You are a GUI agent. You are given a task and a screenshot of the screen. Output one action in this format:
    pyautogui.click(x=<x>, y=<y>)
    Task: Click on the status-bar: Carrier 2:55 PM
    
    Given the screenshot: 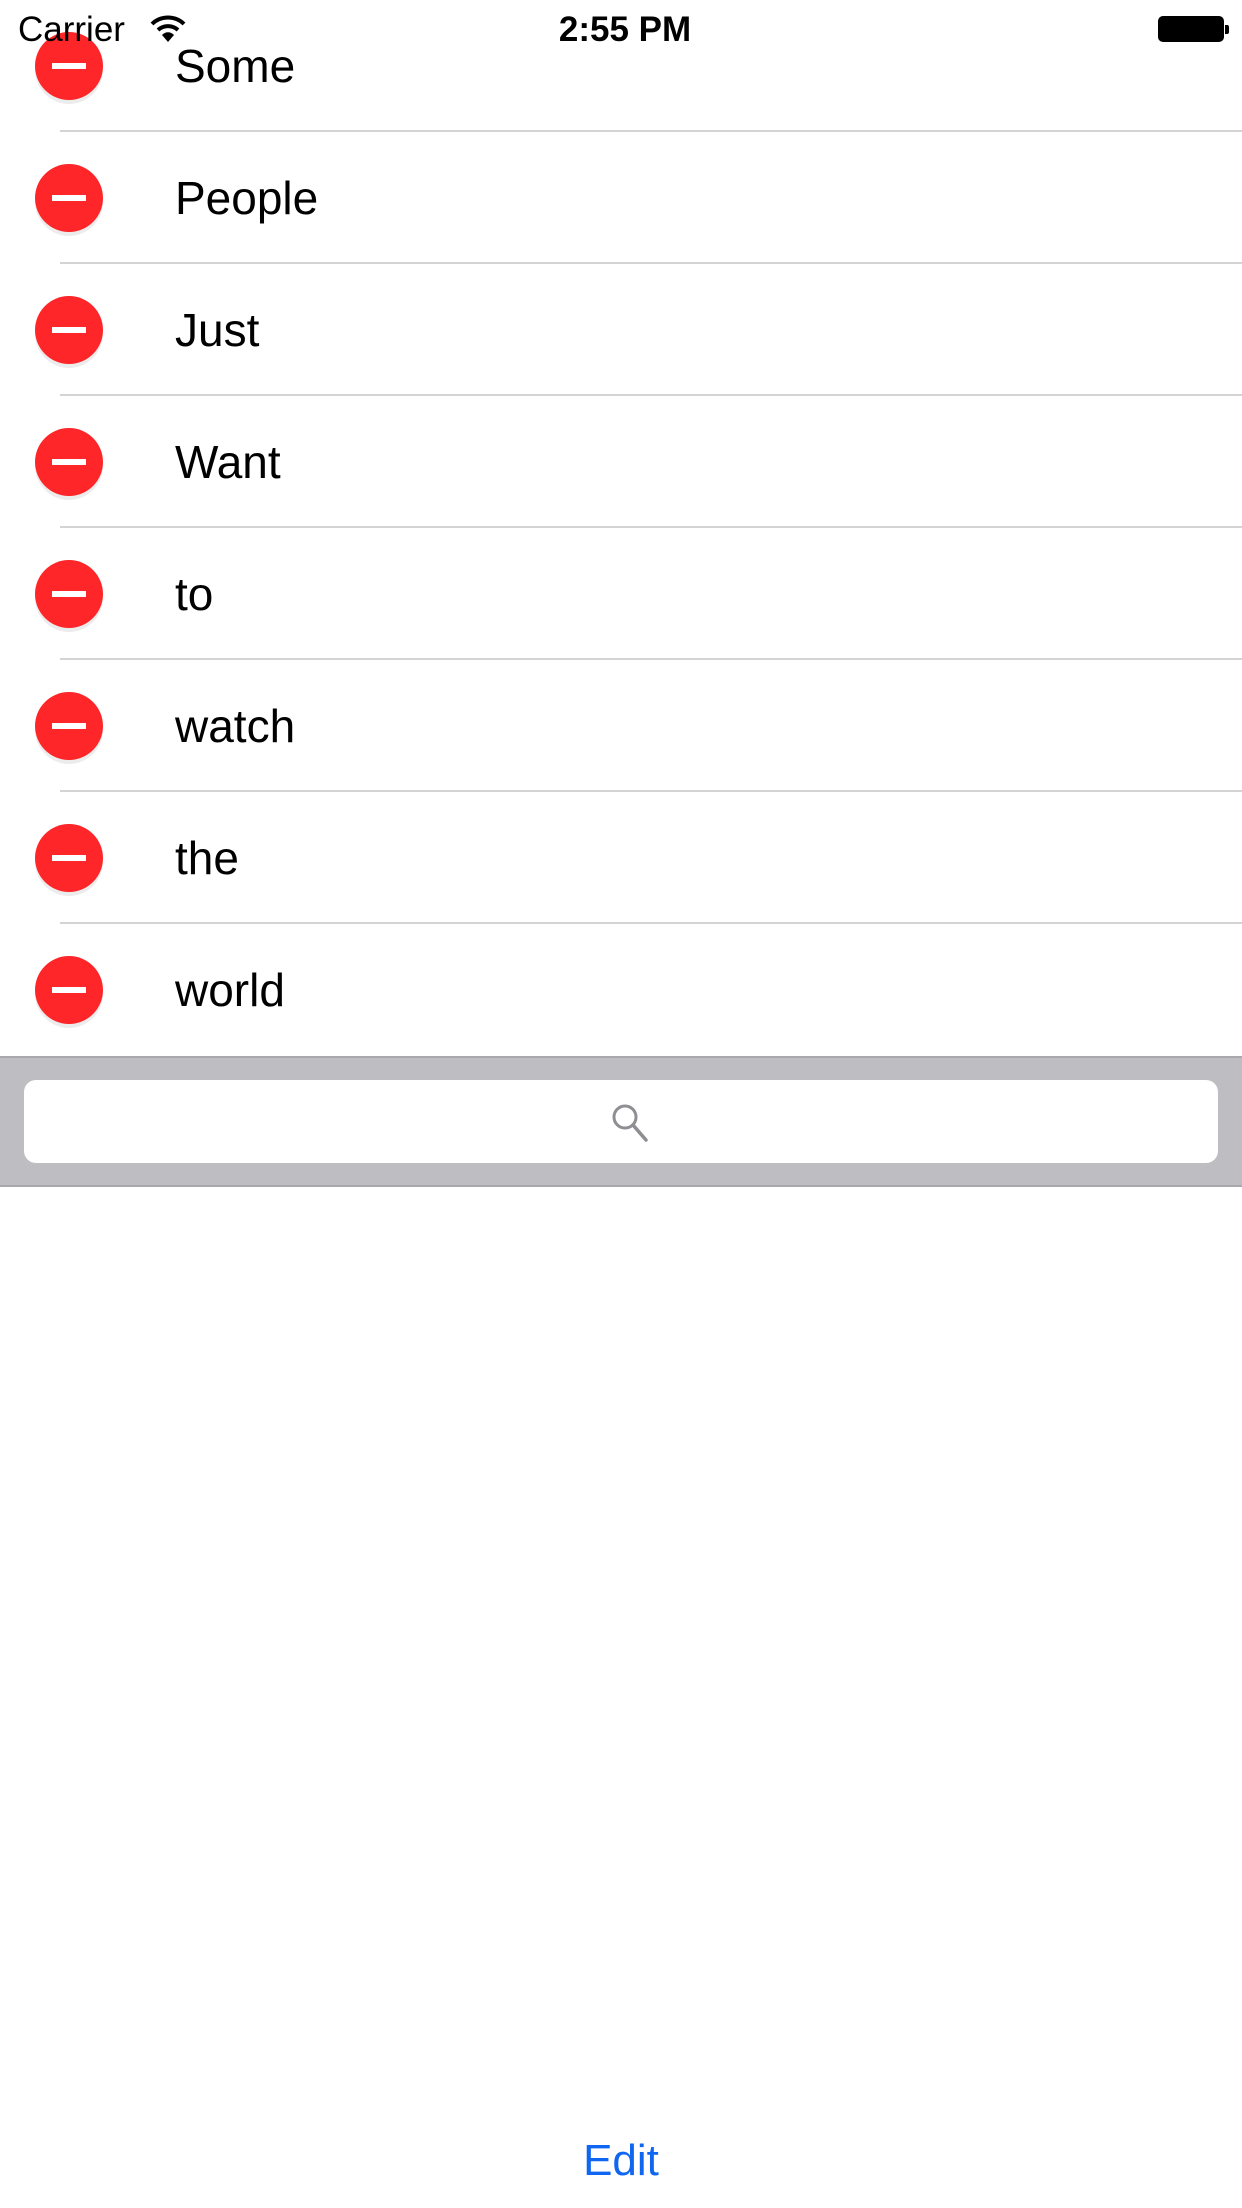 What is the action you would take?
    pyautogui.click(x=621, y=30)
    